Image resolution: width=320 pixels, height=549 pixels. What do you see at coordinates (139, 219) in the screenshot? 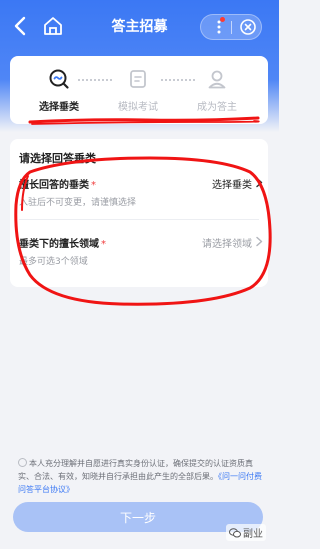
I see `divider` at bounding box center [139, 219].